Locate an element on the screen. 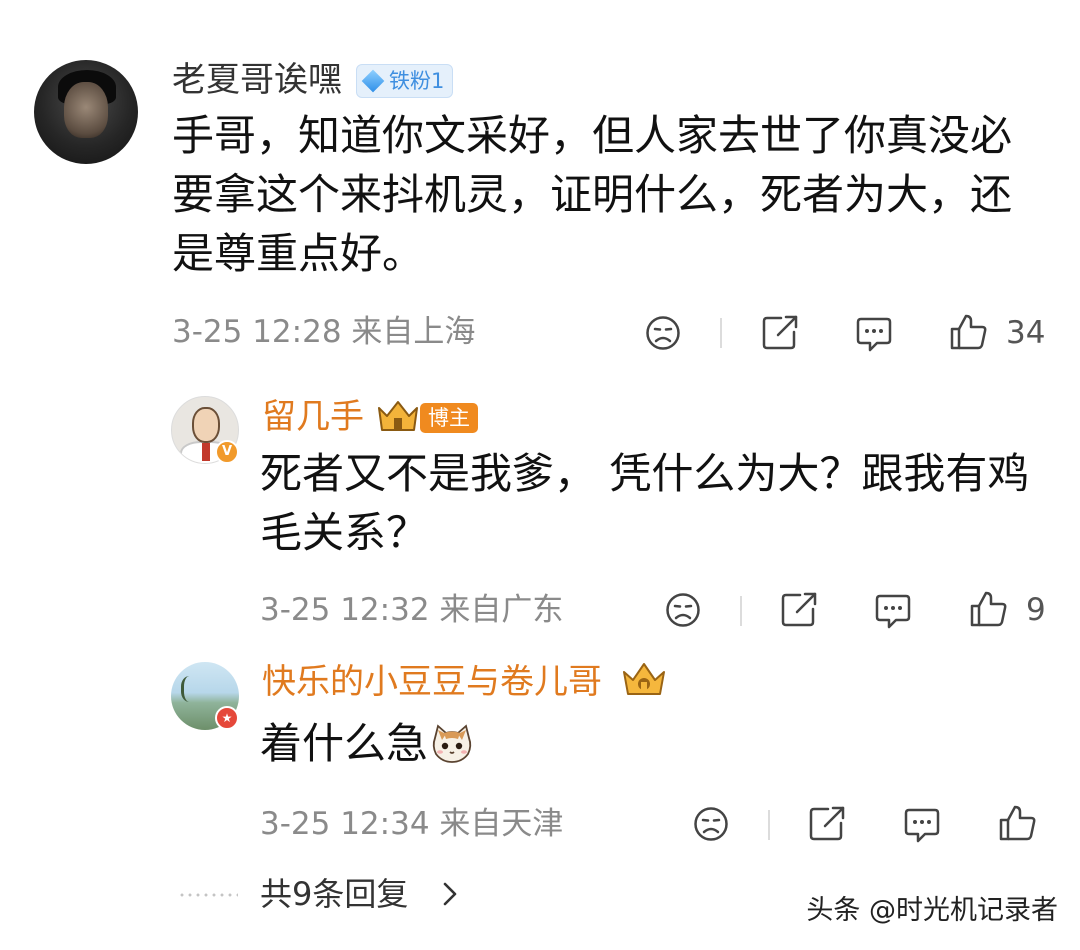  comment-date: 3-25 12:28 is located at coordinates (257, 332).